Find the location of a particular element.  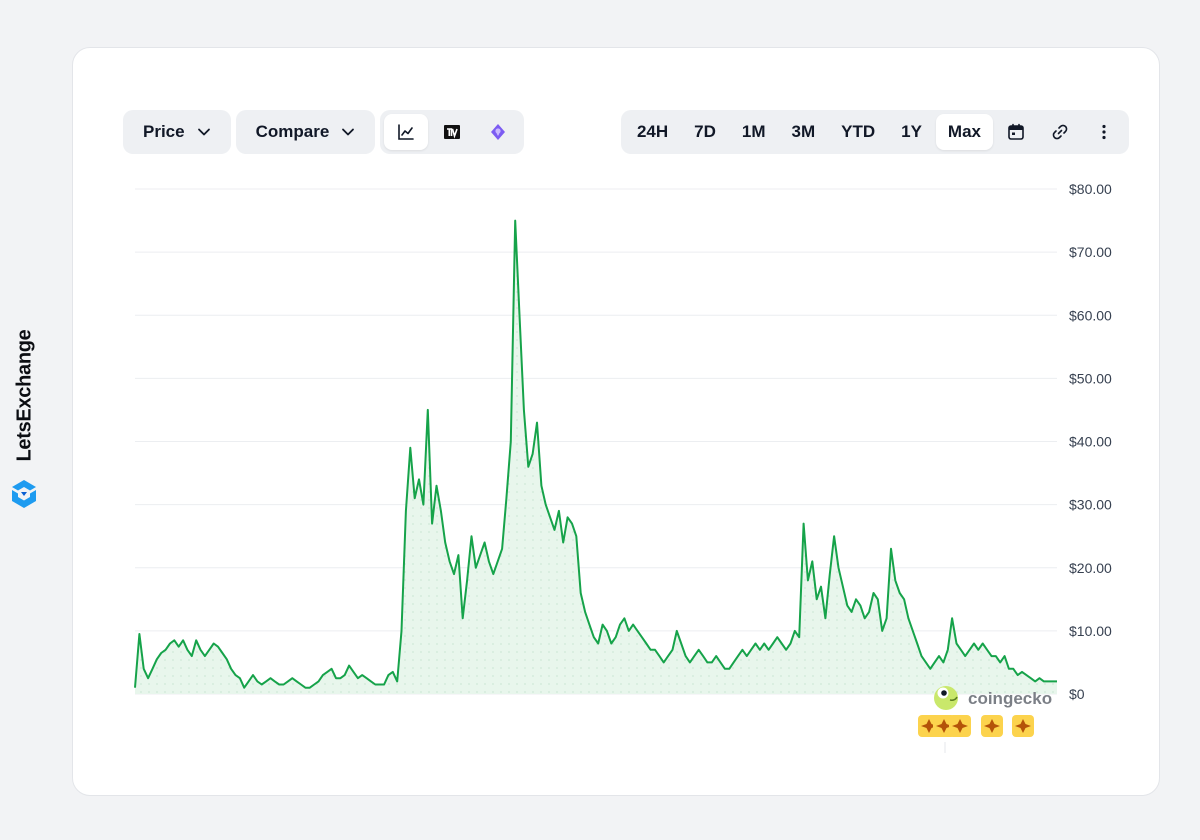

y-tick-label: $20.00 is located at coordinates (1090, 568).